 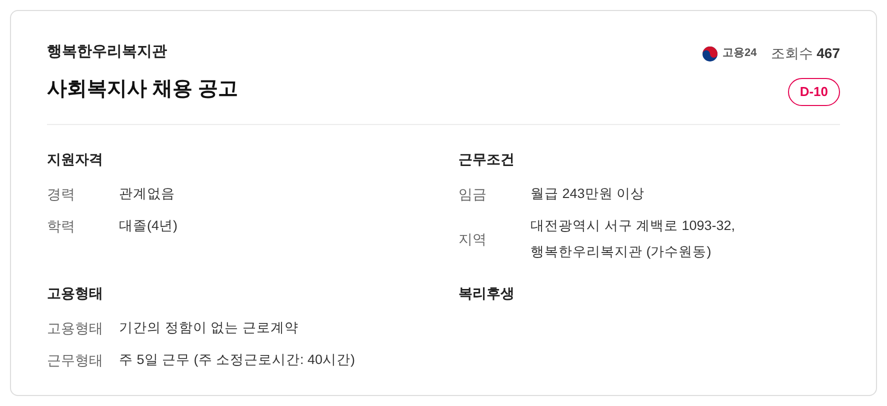 I want to click on field-value: 관계없음, so click(x=147, y=194).